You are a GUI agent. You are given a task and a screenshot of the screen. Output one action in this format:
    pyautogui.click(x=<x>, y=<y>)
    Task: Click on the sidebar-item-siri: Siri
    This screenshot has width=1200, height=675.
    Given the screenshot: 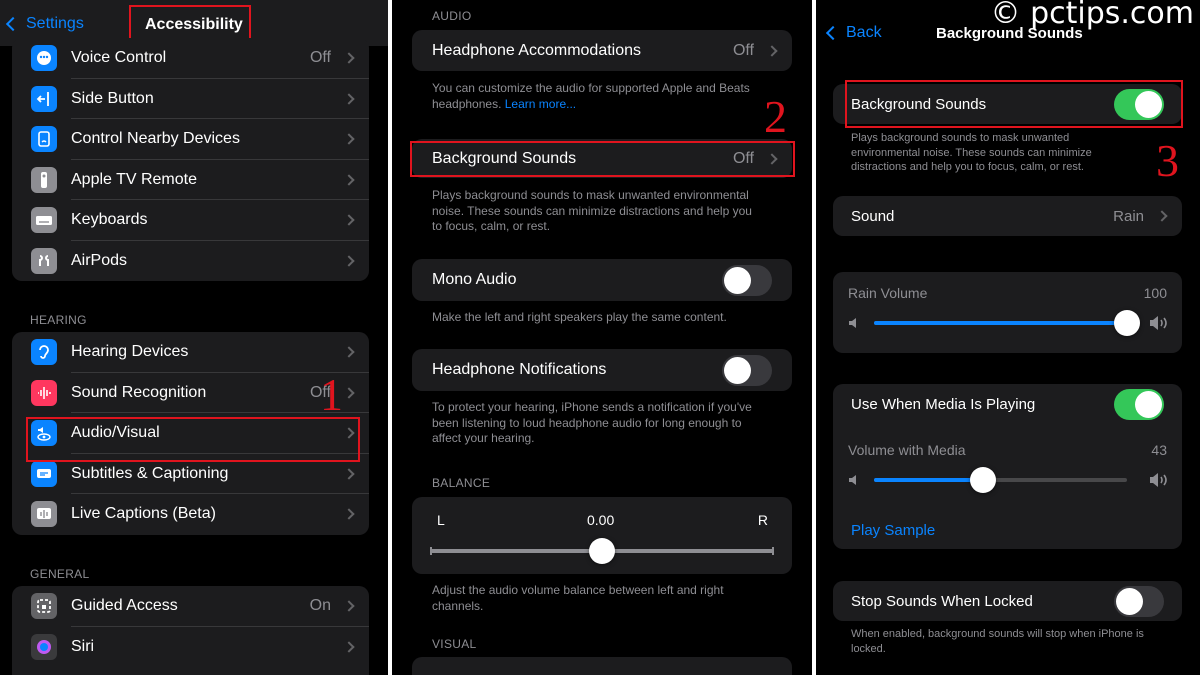 What is the action you would take?
    pyautogui.click(x=190, y=647)
    